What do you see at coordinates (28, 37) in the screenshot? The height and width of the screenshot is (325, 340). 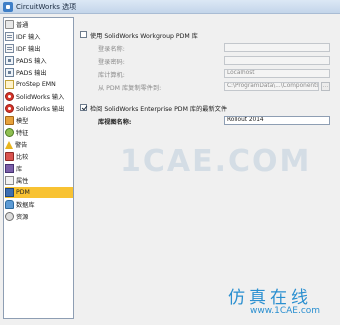 I see `sidebar-item-label: IDF 输入` at bounding box center [28, 37].